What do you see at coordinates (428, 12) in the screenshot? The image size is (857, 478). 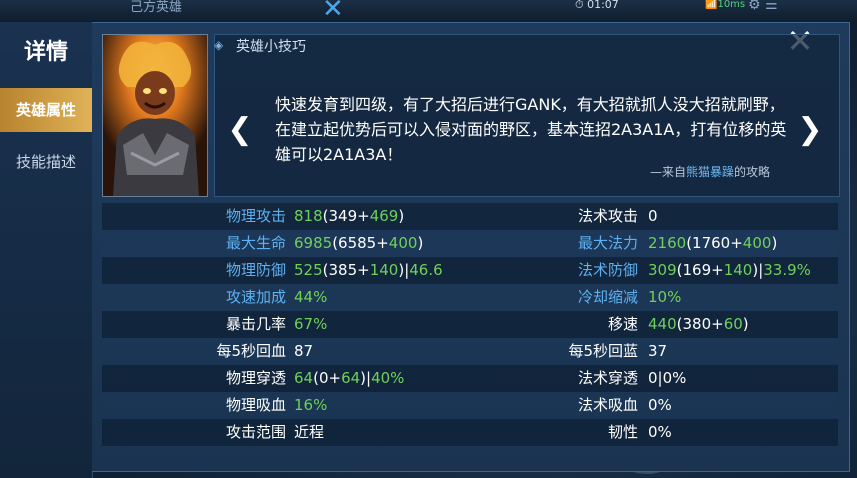 I see `game-status-bar: 己方英雄 ✕ ⏱ 01:07 📶10ms ⚙ ☰` at bounding box center [428, 12].